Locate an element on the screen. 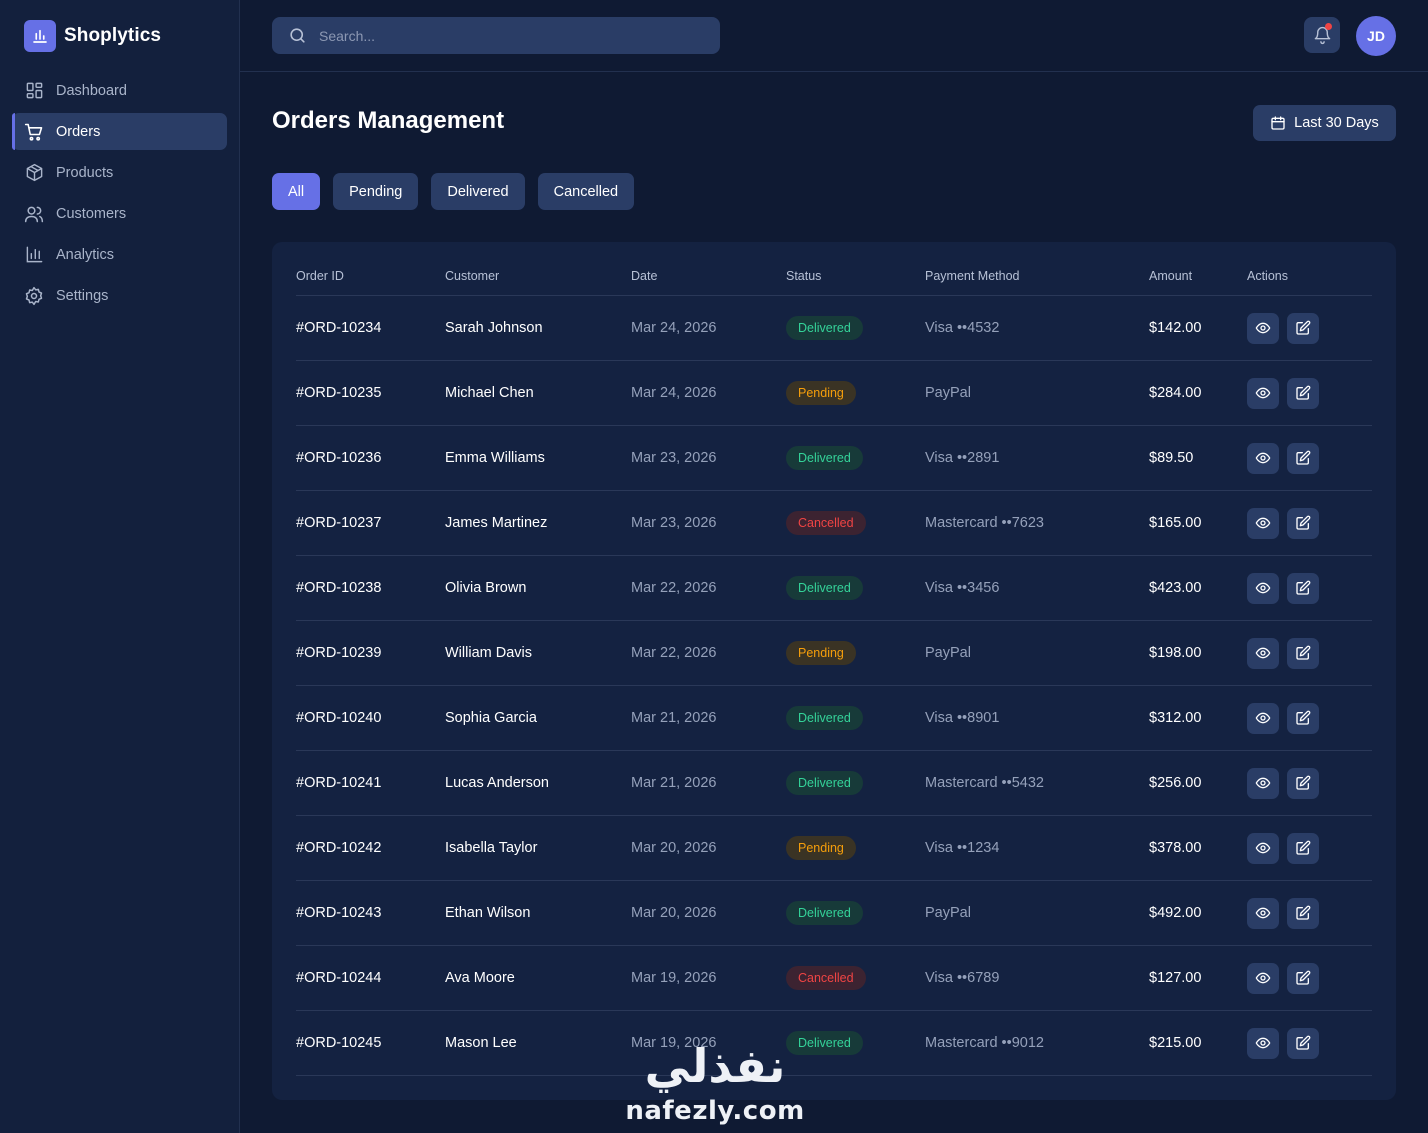 The width and height of the screenshot is (1428, 1133). notifications-button is located at coordinates (1322, 35).